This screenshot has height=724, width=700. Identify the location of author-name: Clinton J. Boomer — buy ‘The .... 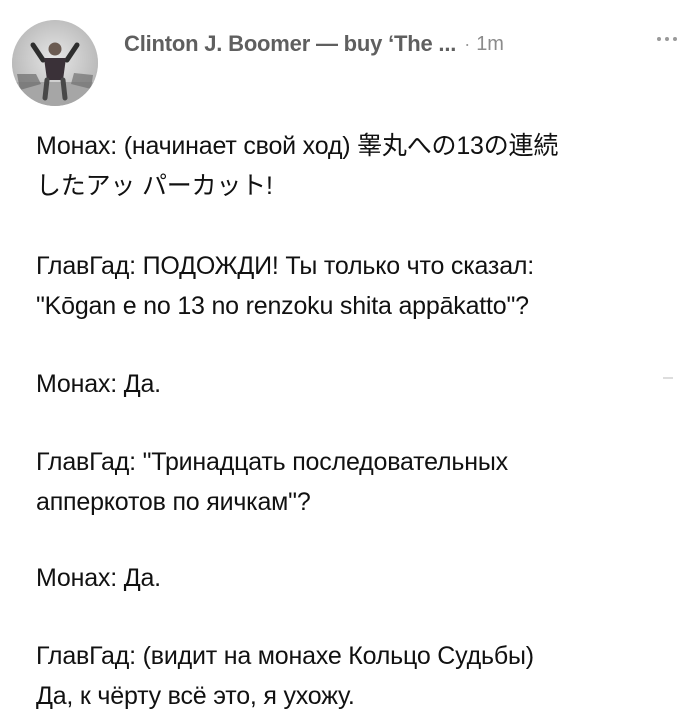
(290, 44).